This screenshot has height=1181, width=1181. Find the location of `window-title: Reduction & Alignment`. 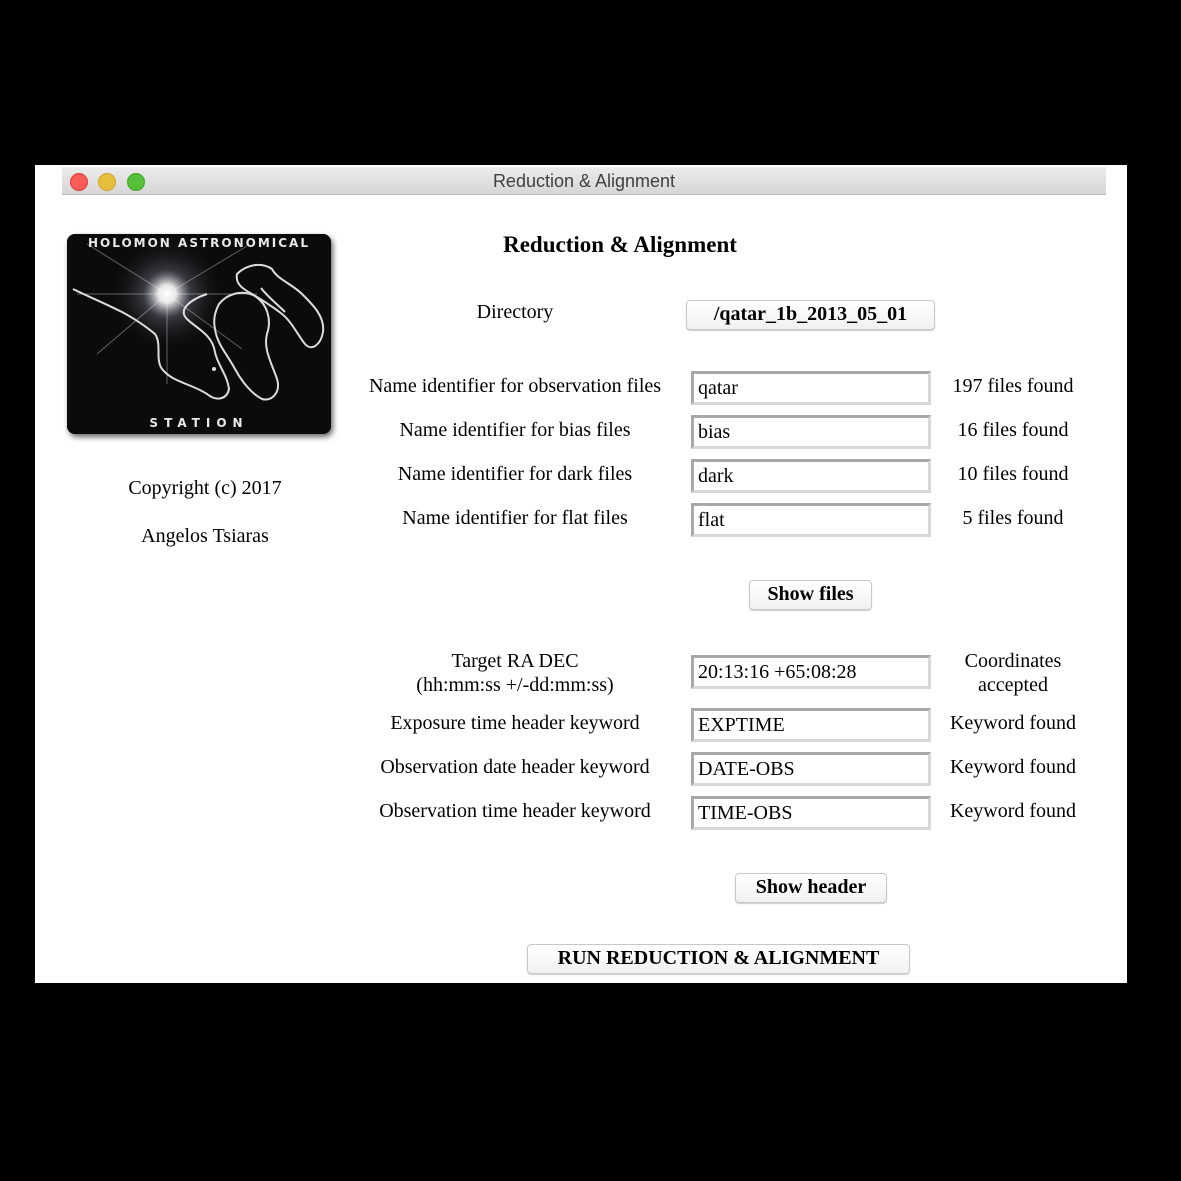

window-title: Reduction & Alignment is located at coordinates (584, 181).